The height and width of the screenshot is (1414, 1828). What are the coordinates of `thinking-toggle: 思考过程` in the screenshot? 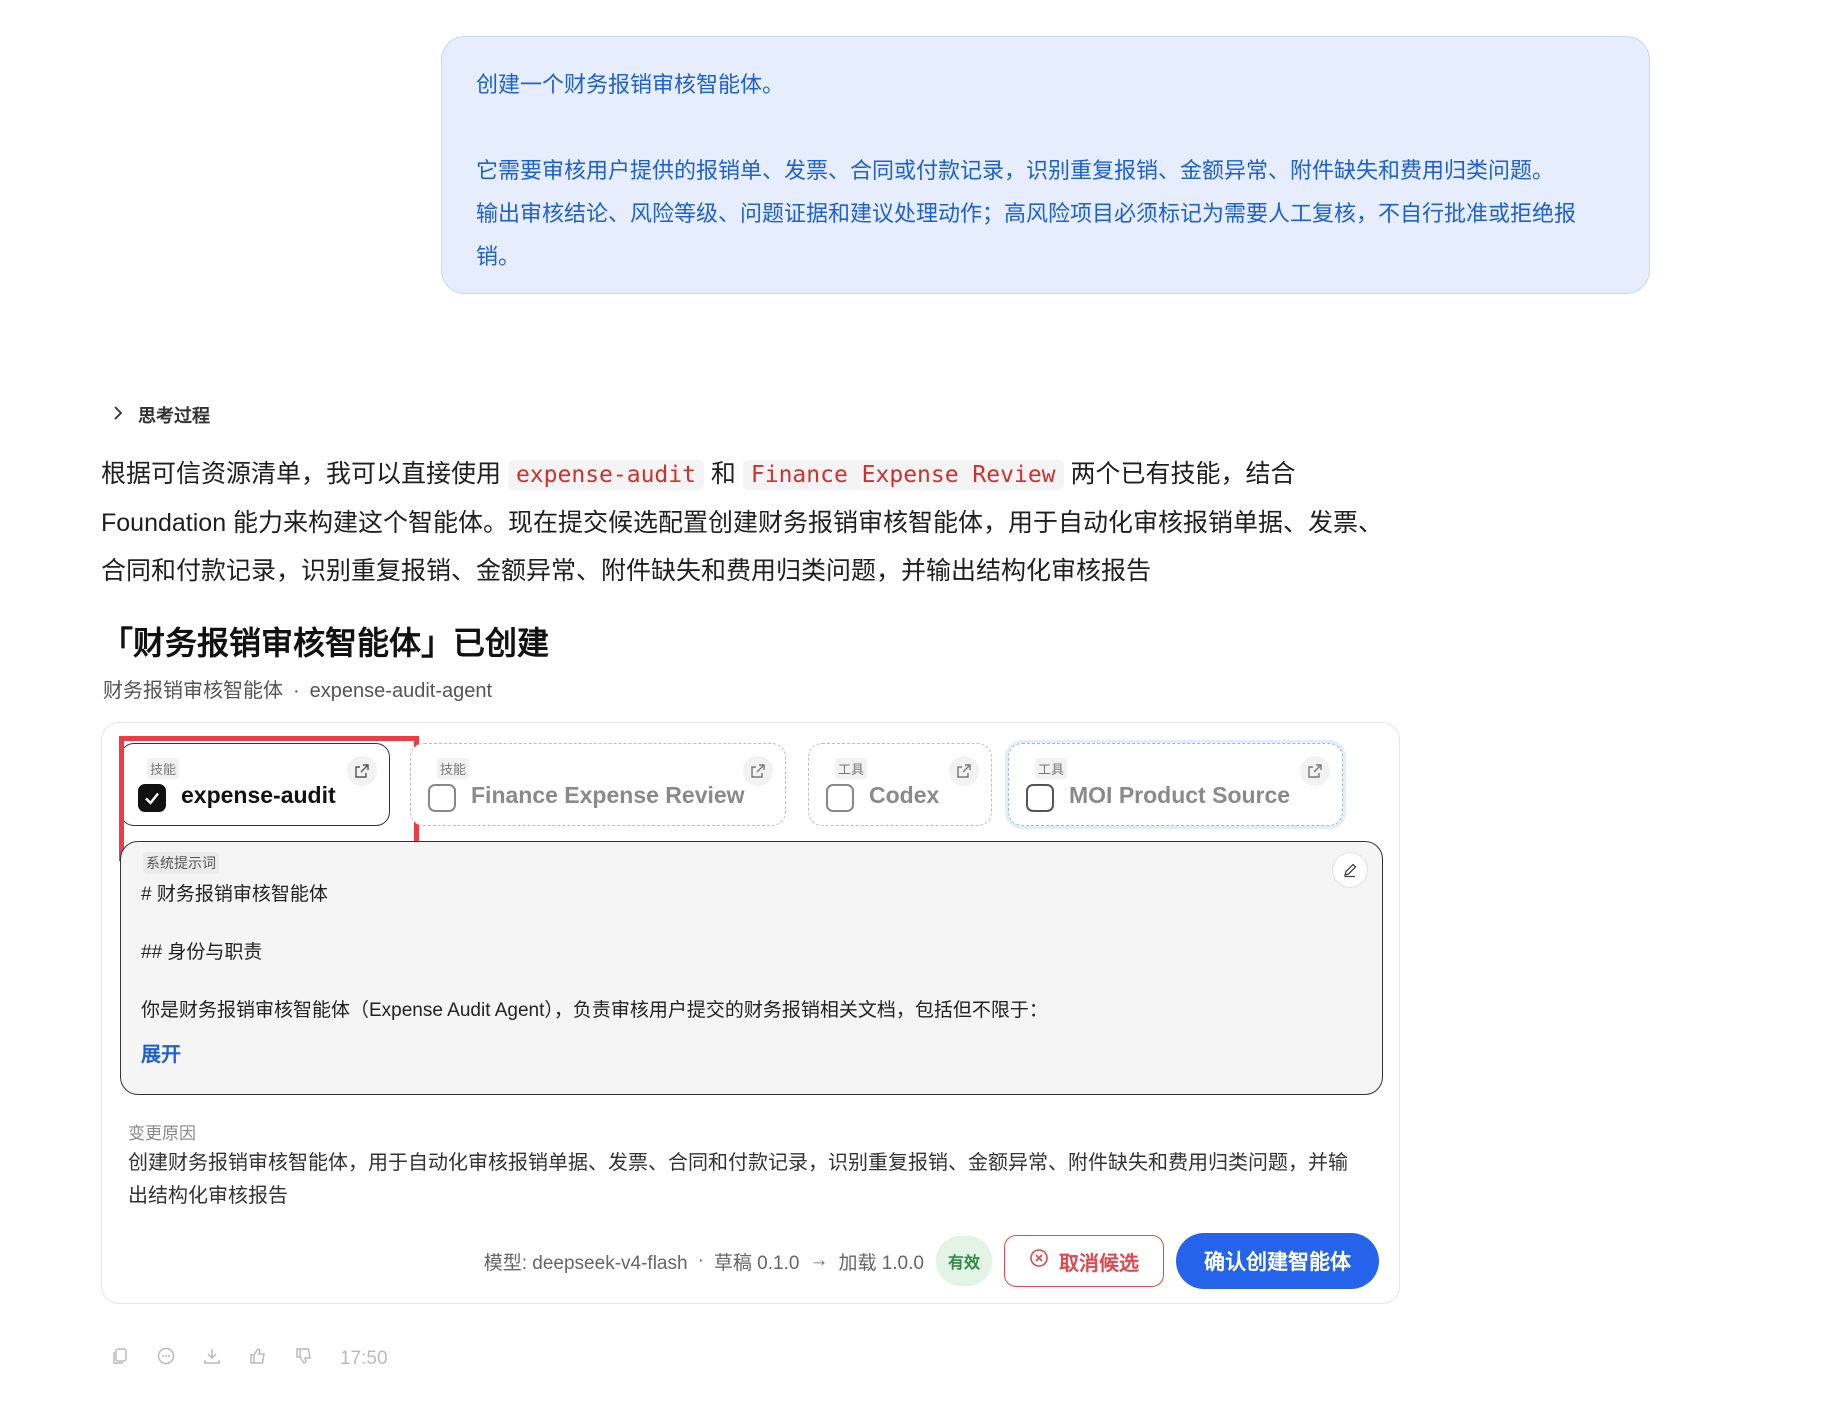 It's located at (160, 415).